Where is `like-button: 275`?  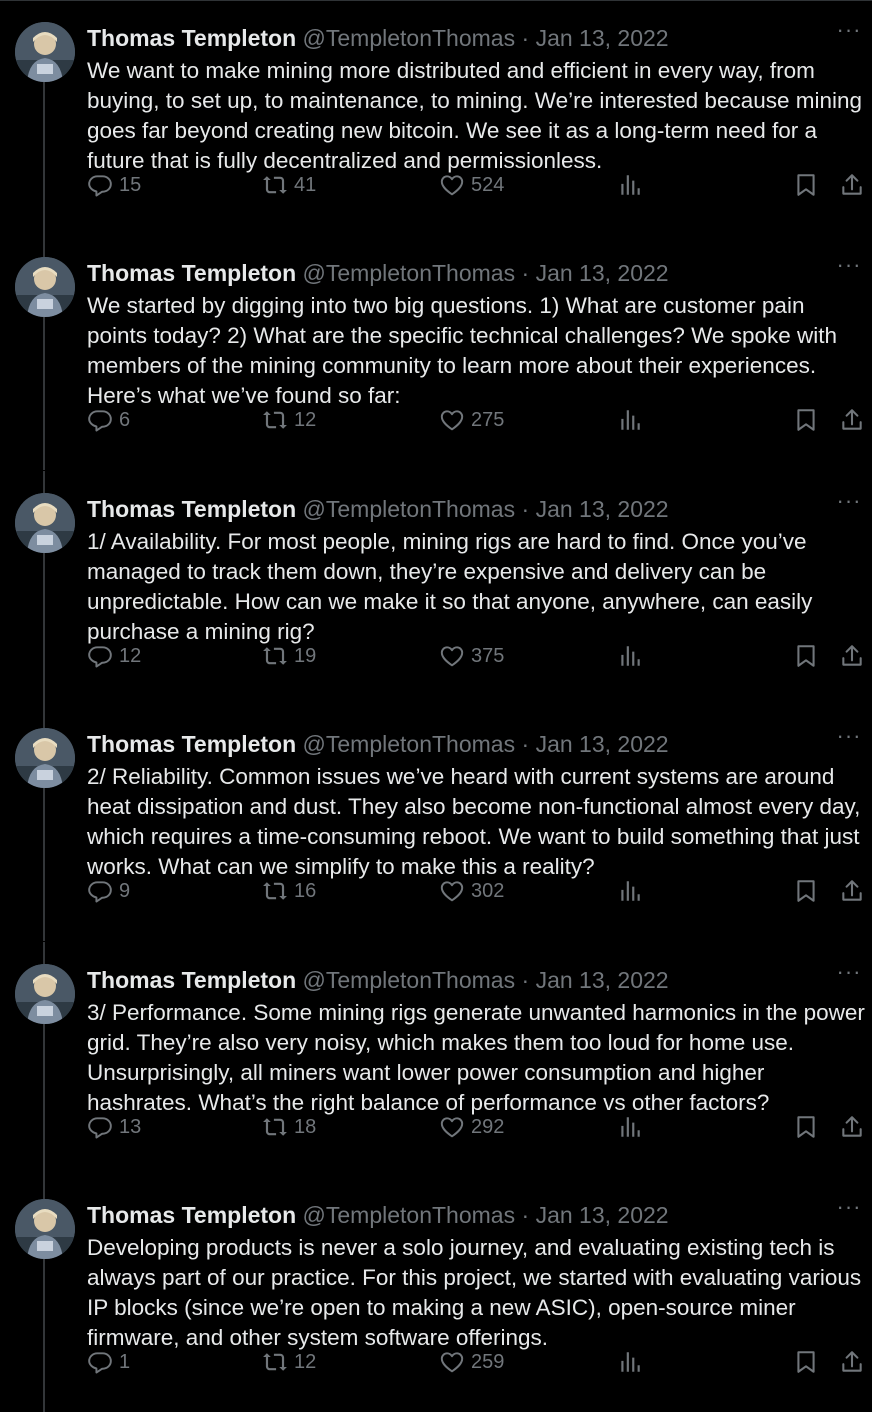 like-button: 275 is located at coordinates (471, 420).